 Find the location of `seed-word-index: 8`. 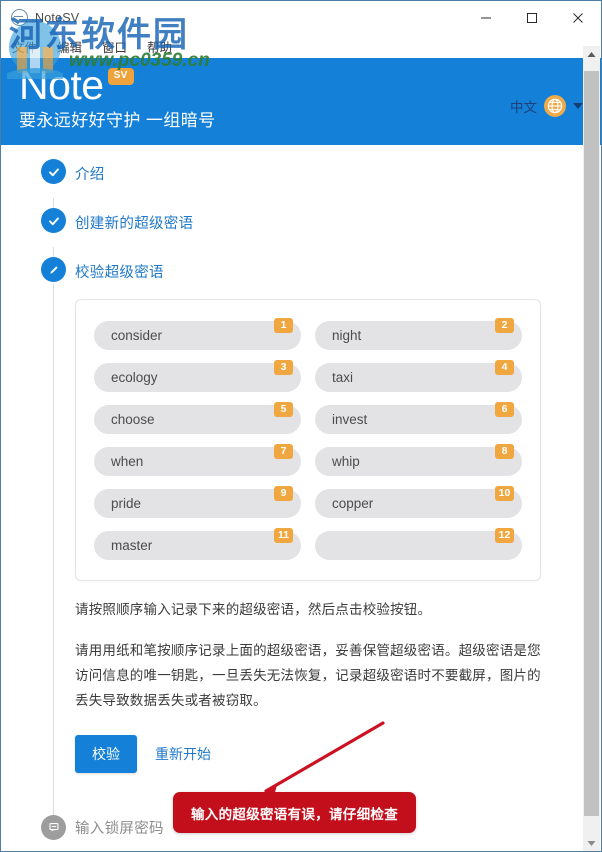

seed-word-index: 8 is located at coordinates (504, 451).